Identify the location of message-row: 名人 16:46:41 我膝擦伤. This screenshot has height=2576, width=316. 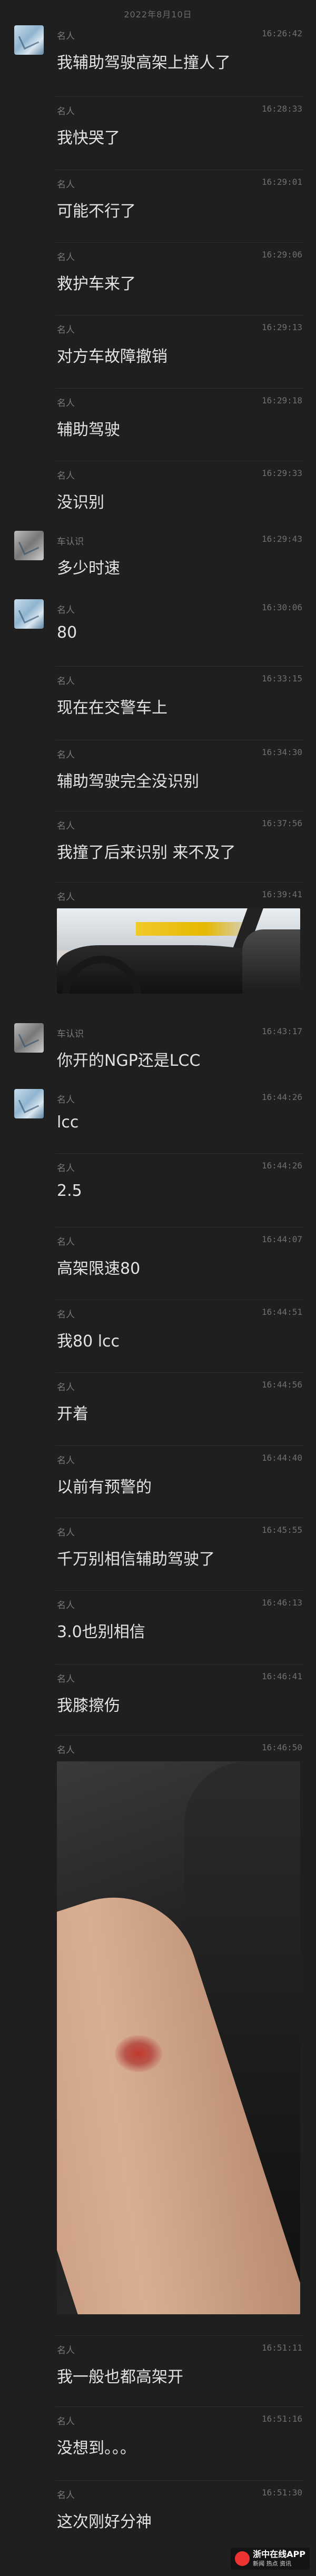
(158, 1699).